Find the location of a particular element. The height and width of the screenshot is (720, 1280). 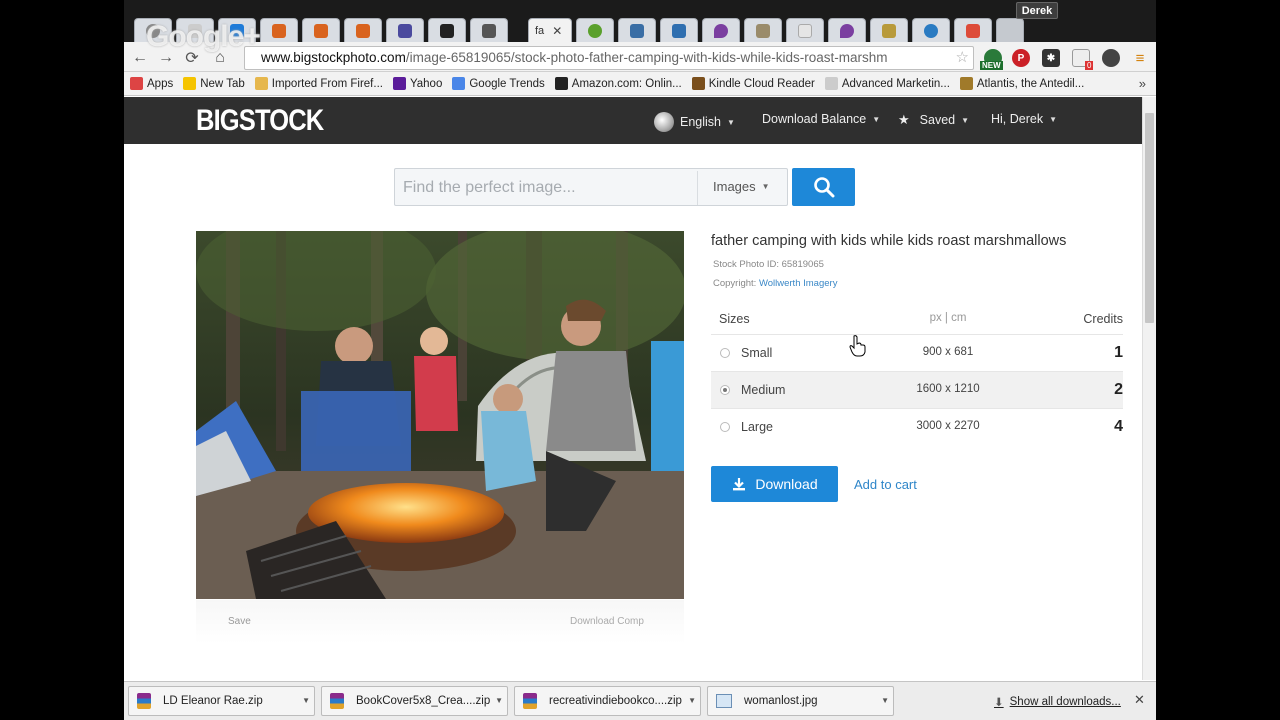

tab-strip: fa ✕ Derek is located at coordinates (640, 21).